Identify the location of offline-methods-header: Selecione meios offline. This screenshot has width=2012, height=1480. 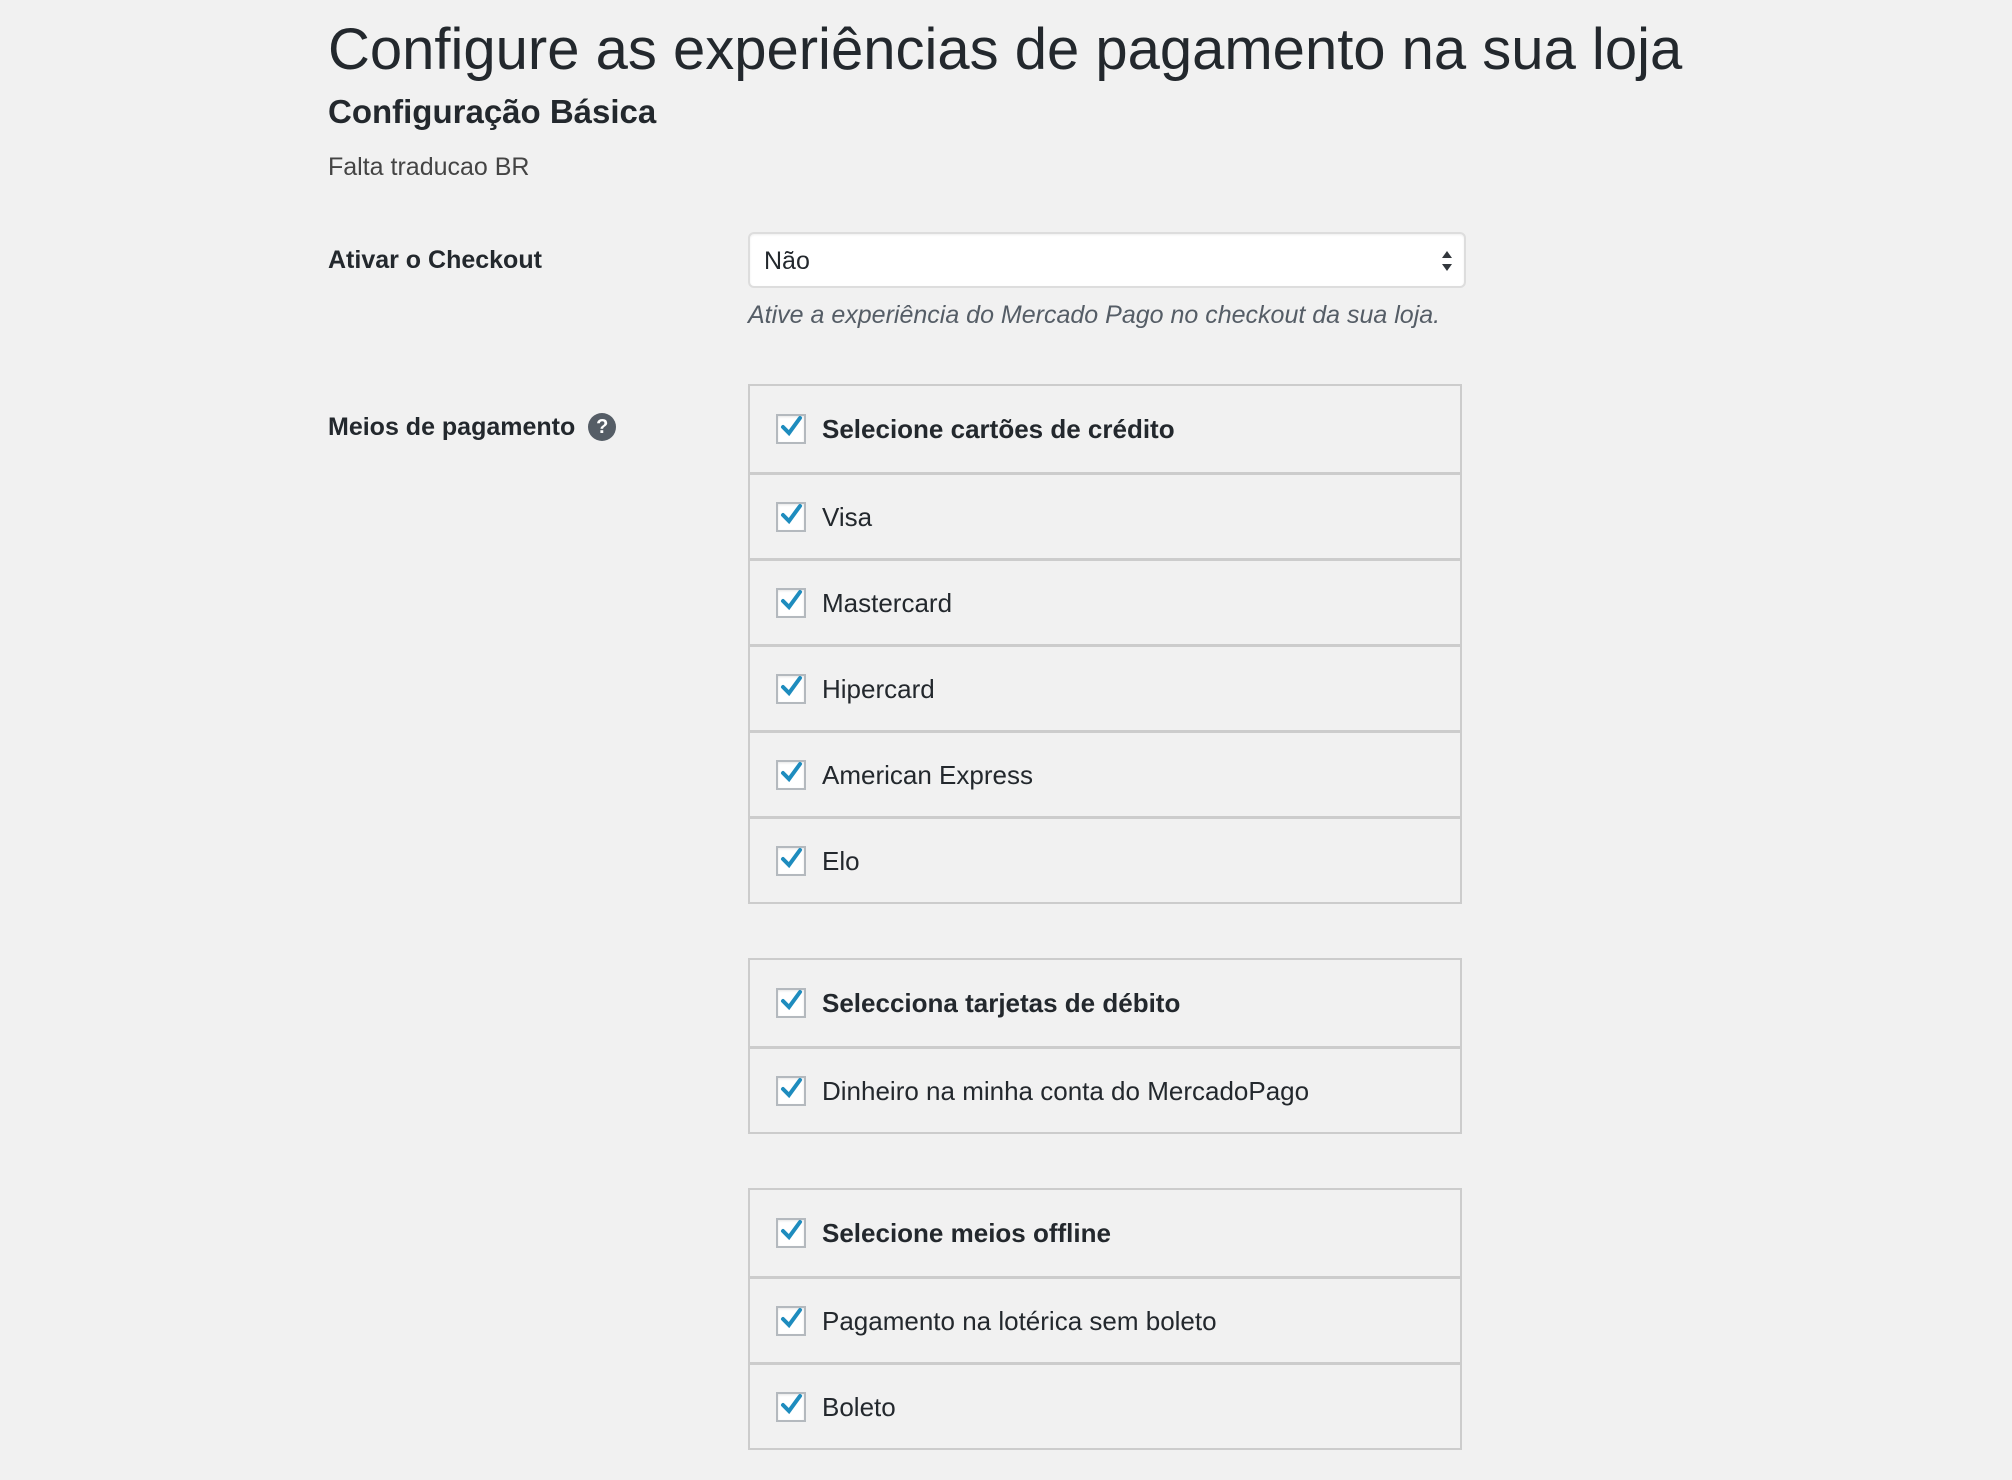
(1105, 1233).